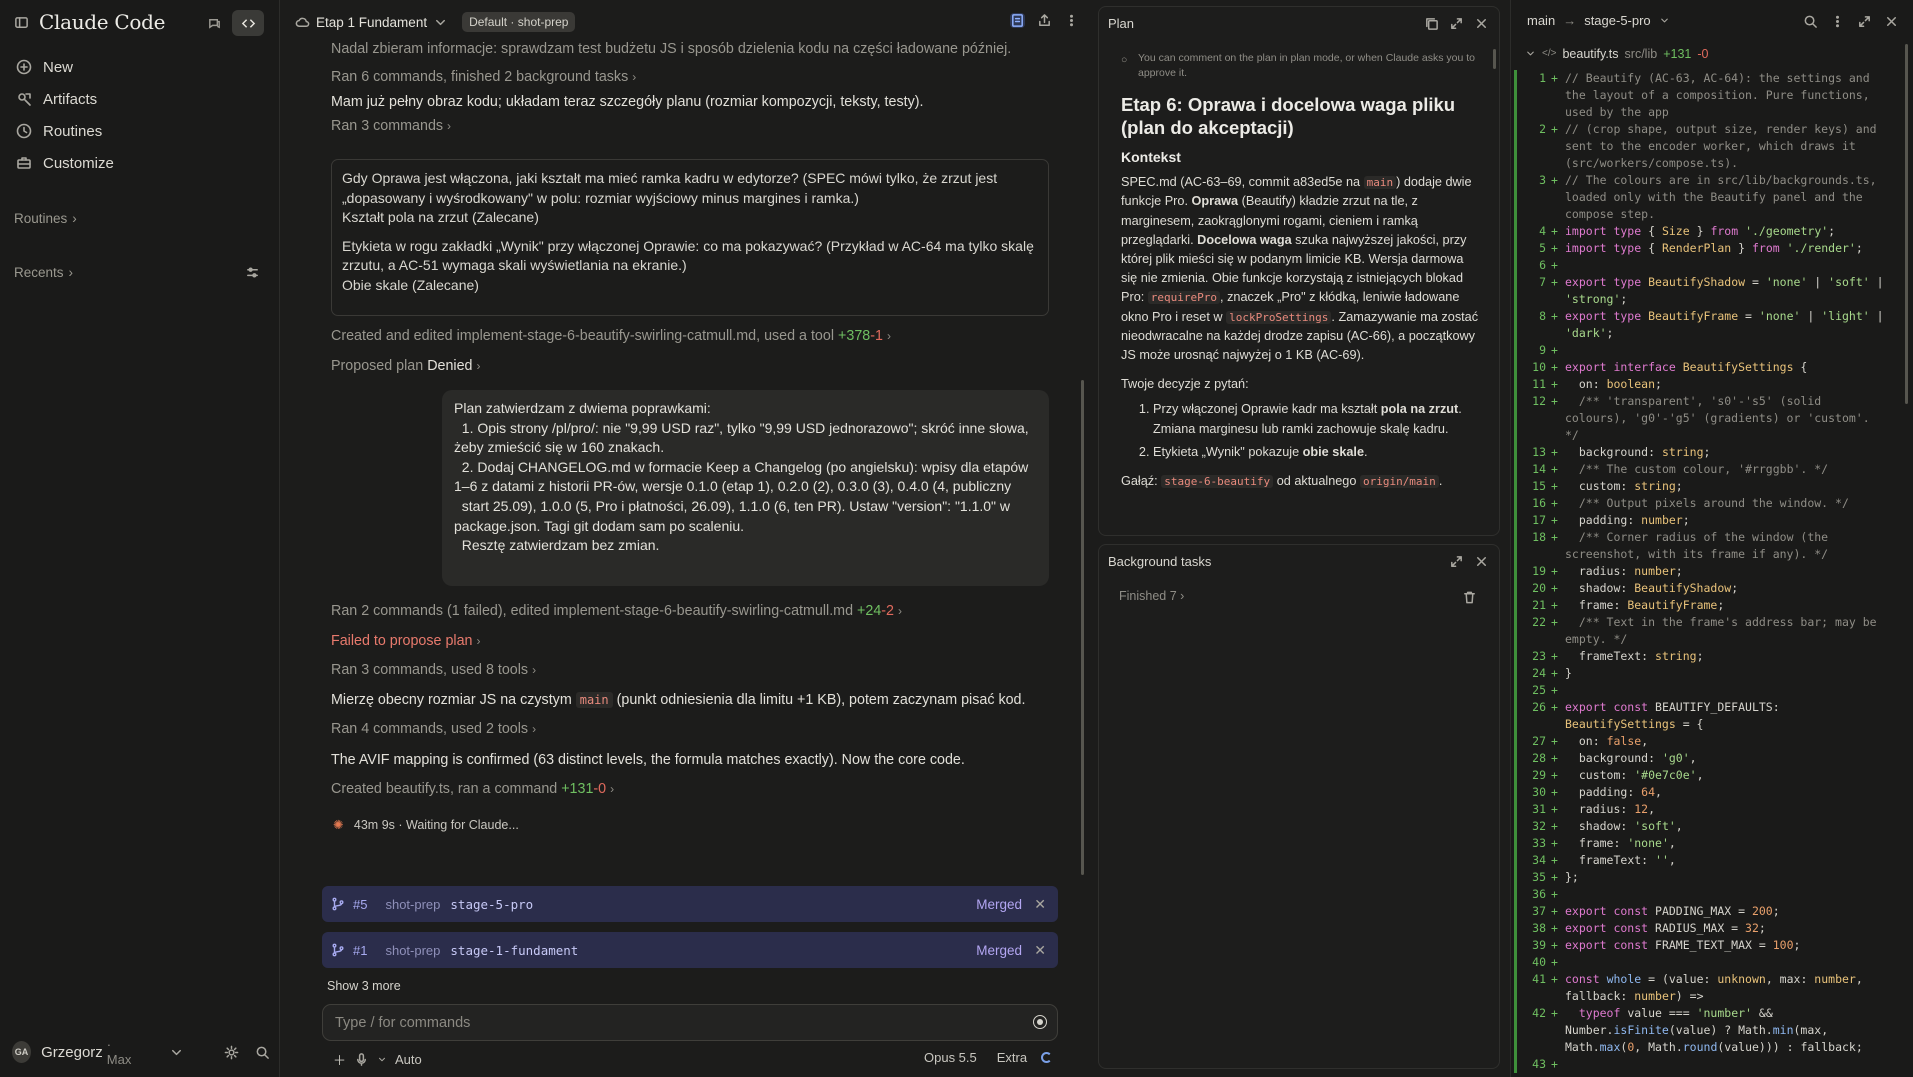  I want to click on diff-file-name: beautify.ts, so click(1590, 53).